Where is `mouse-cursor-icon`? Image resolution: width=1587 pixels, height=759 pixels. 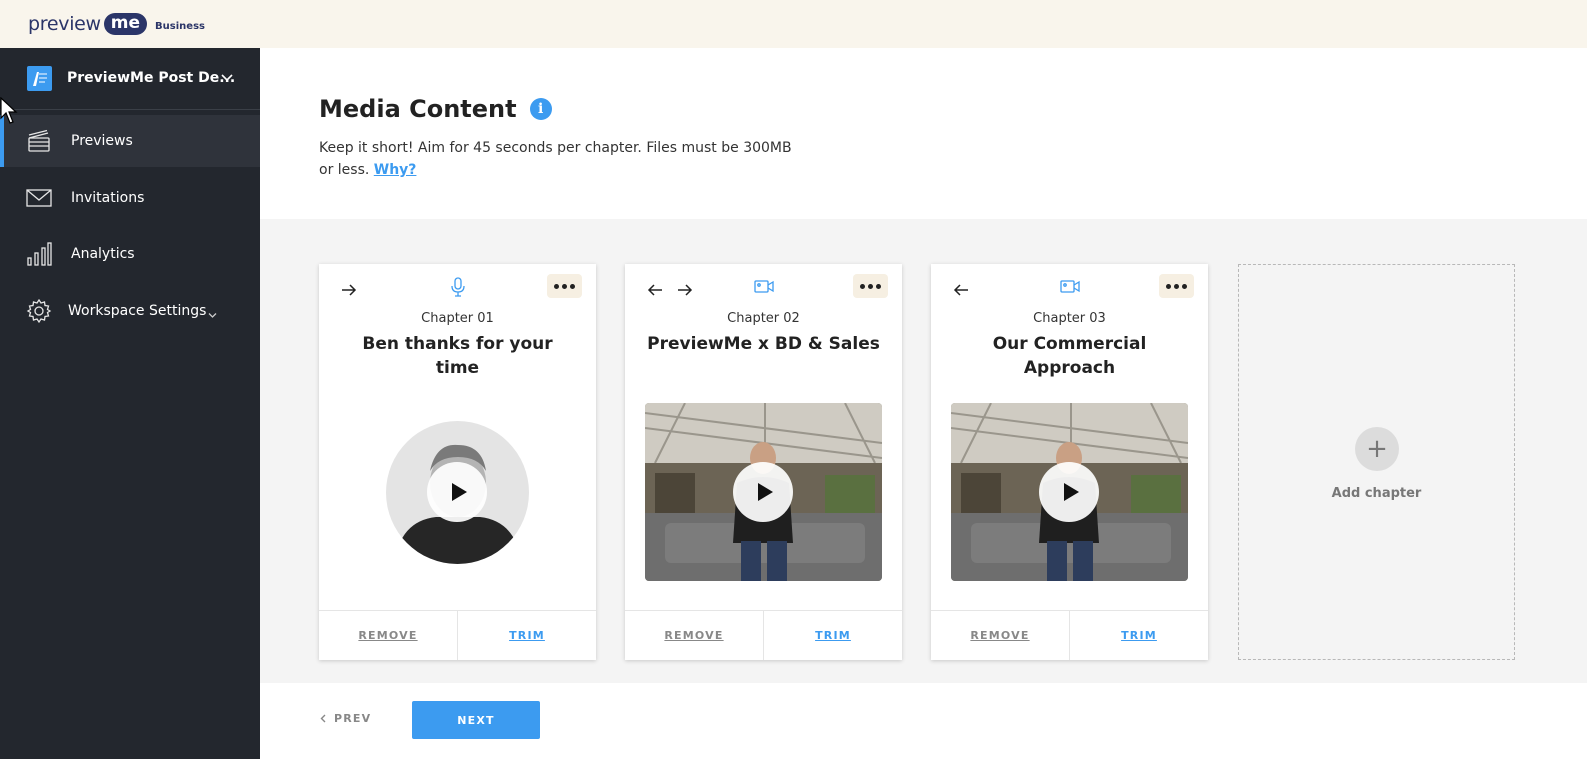
mouse-cursor-icon is located at coordinates (9, 110).